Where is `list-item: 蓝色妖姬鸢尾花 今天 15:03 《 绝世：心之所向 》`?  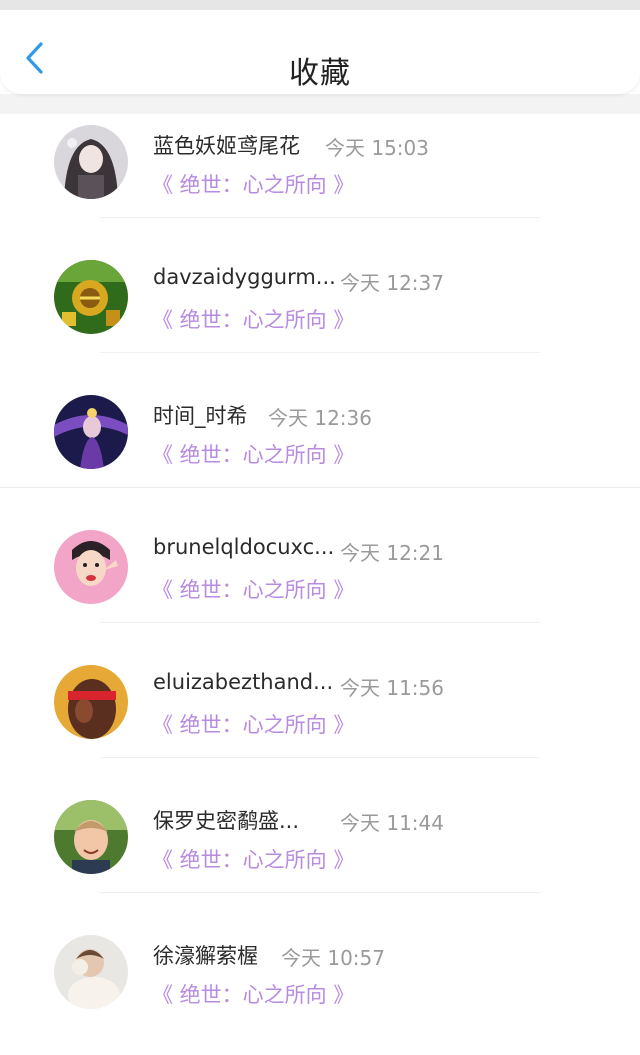
list-item: 蓝色妖姬鸢尾花 今天 15:03 《 绝世：心之所向 》 is located at coordinates (320, 177).